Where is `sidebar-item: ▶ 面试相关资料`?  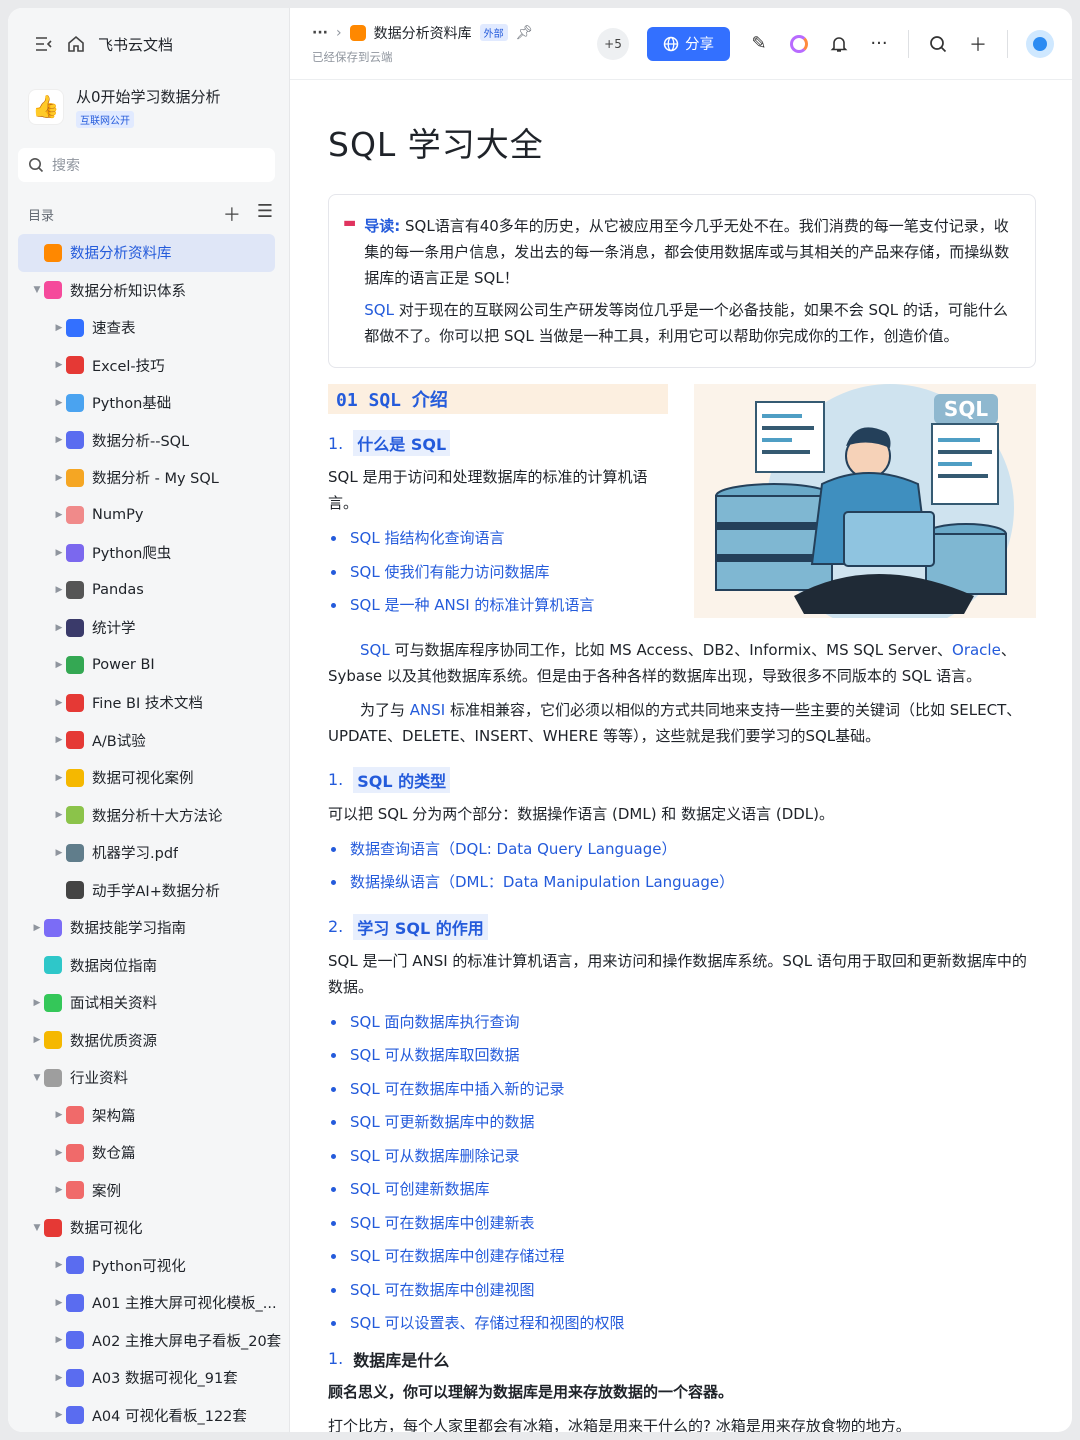 sidebar-item: ▶ 面试相关资料 is located at coordinates (148, 1003).